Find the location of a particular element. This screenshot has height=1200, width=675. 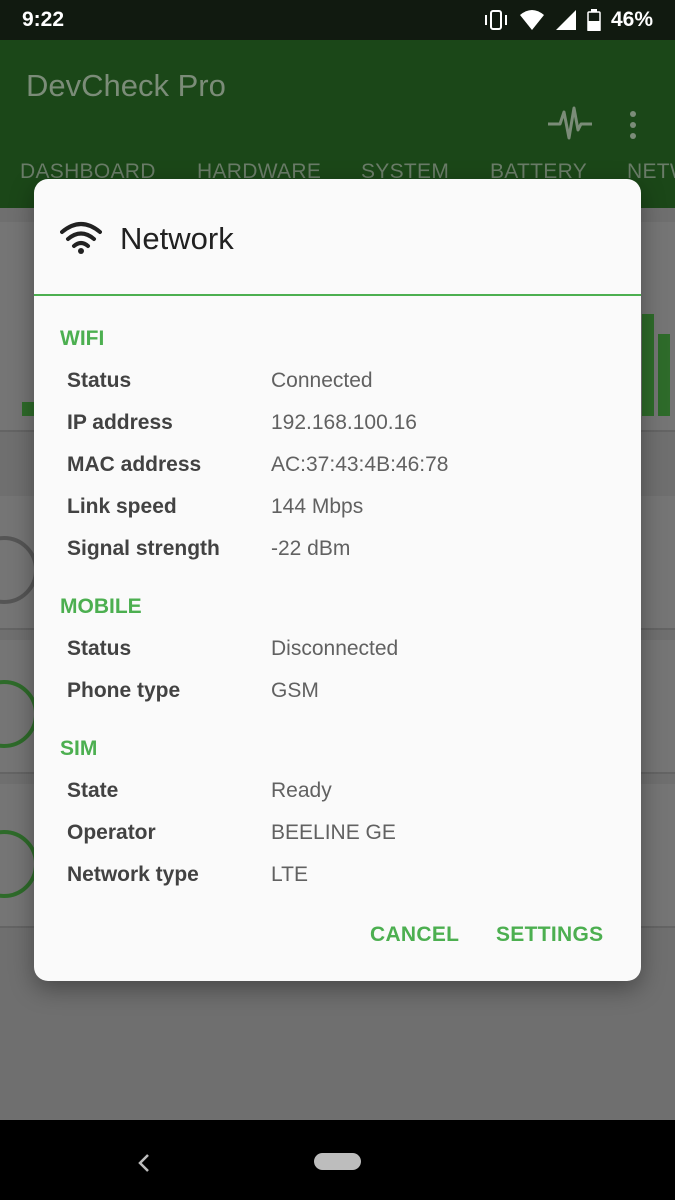

section-title-sim: SIM is located at coordinates (79, 748).